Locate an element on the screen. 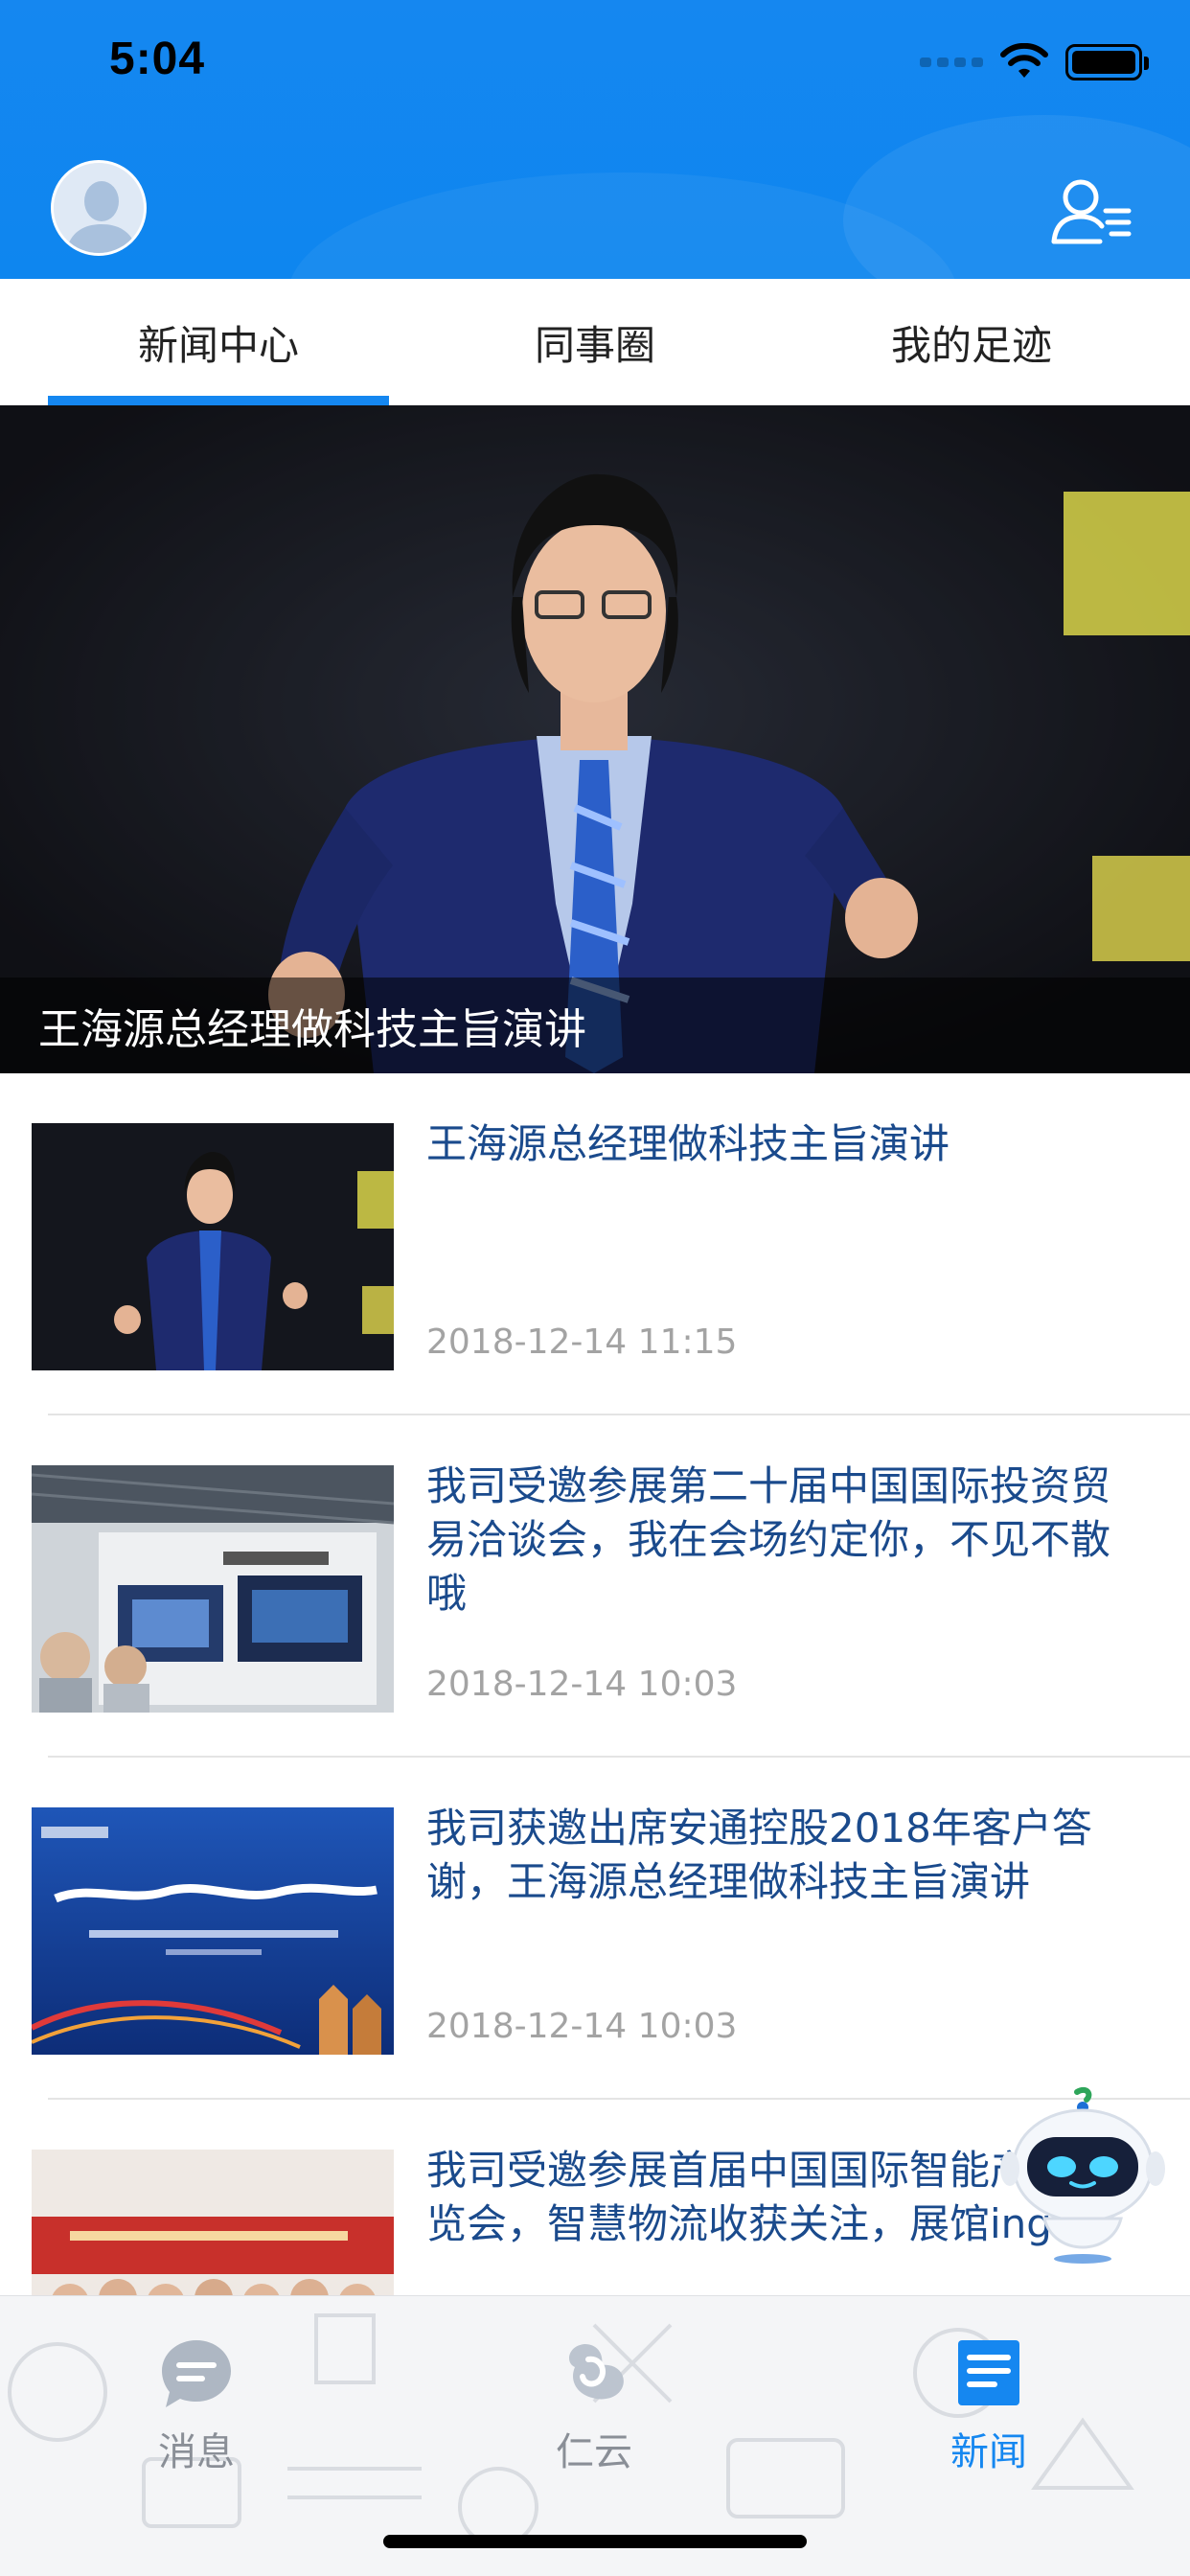 This screenshot has height=2576, width=1190. news-item: 王海源总经理做科技主旨演讲 2018-12-14 11:15 is located at coordinates (595, 1244).